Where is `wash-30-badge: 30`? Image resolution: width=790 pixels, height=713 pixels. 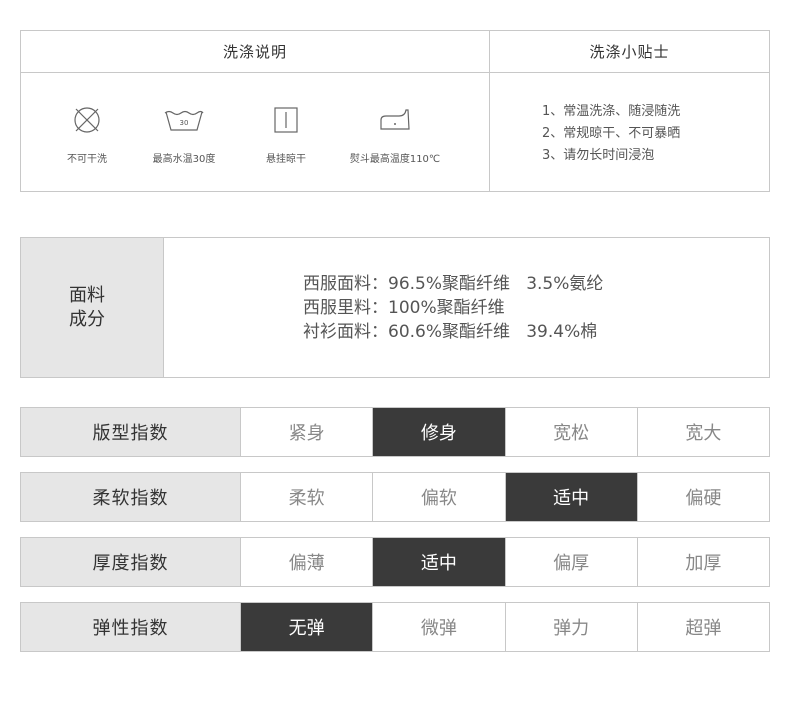
wash-30-badge: 30 is located at coordinates (184, 123).